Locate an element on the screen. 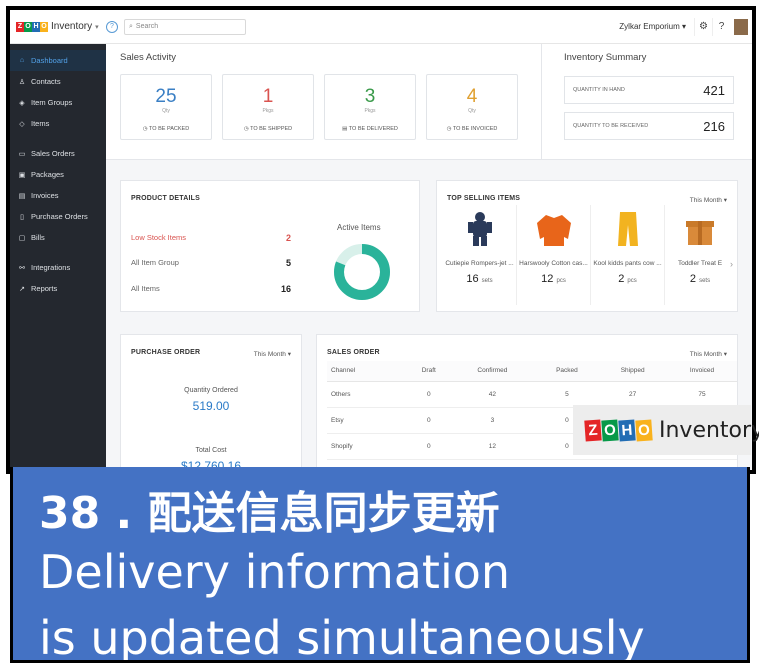  purchase-orders-icon: ▯ is located at coordinates (22, 217).